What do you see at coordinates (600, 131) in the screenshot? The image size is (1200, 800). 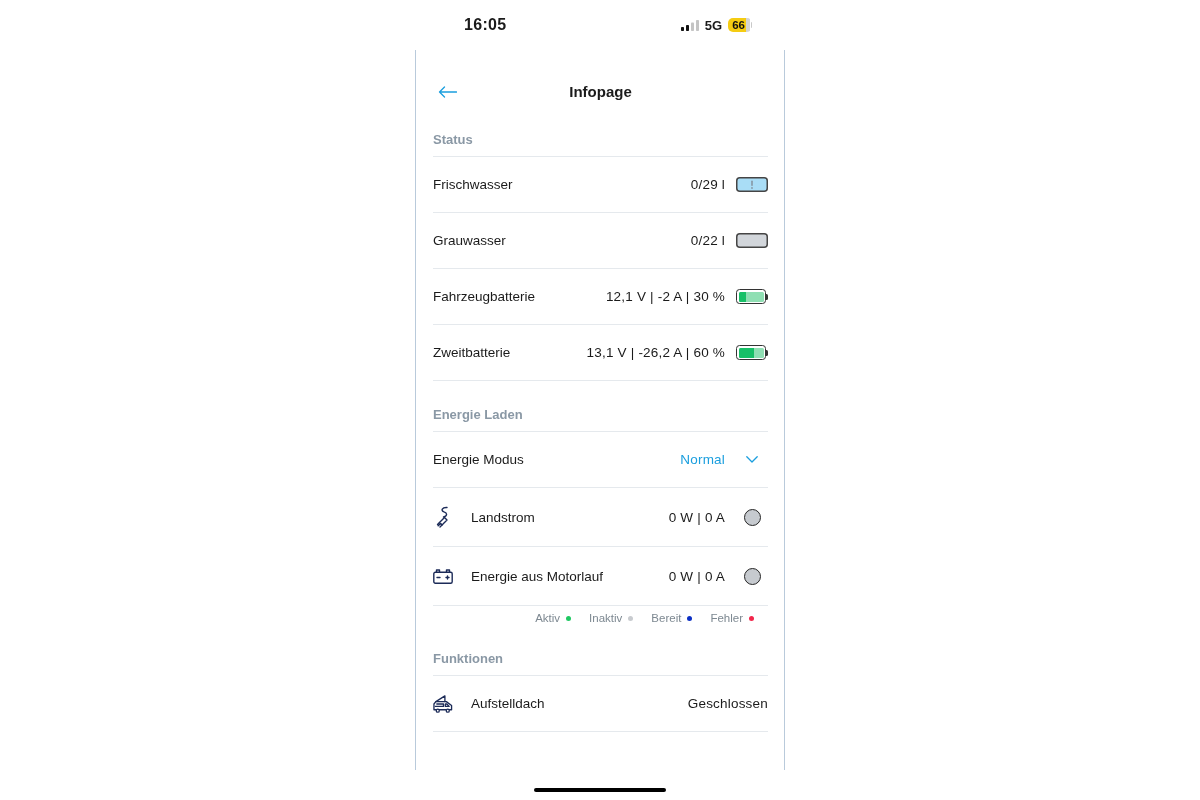 I see `section-heading: Status` at bounding box center [600, 131].